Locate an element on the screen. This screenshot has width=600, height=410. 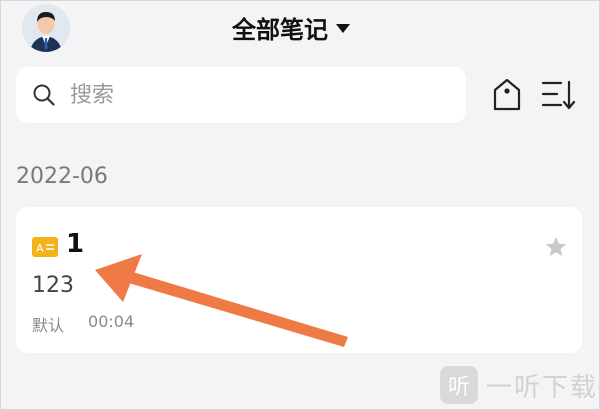
watermark: 听 一听下载 is located at coordinates (519, 385).